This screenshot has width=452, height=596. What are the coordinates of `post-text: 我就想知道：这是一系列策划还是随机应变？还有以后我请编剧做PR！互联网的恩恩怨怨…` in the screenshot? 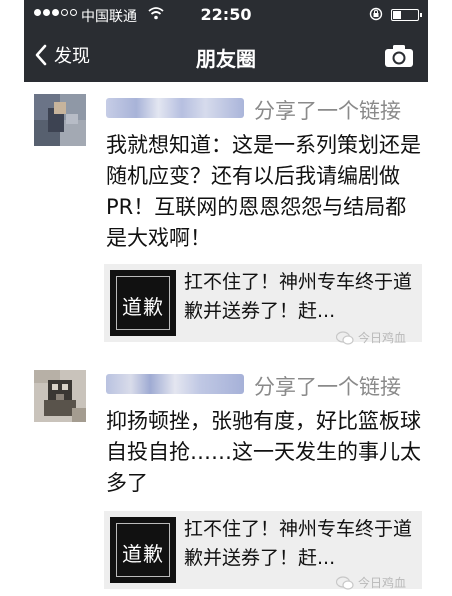 It's located at (263, 191).